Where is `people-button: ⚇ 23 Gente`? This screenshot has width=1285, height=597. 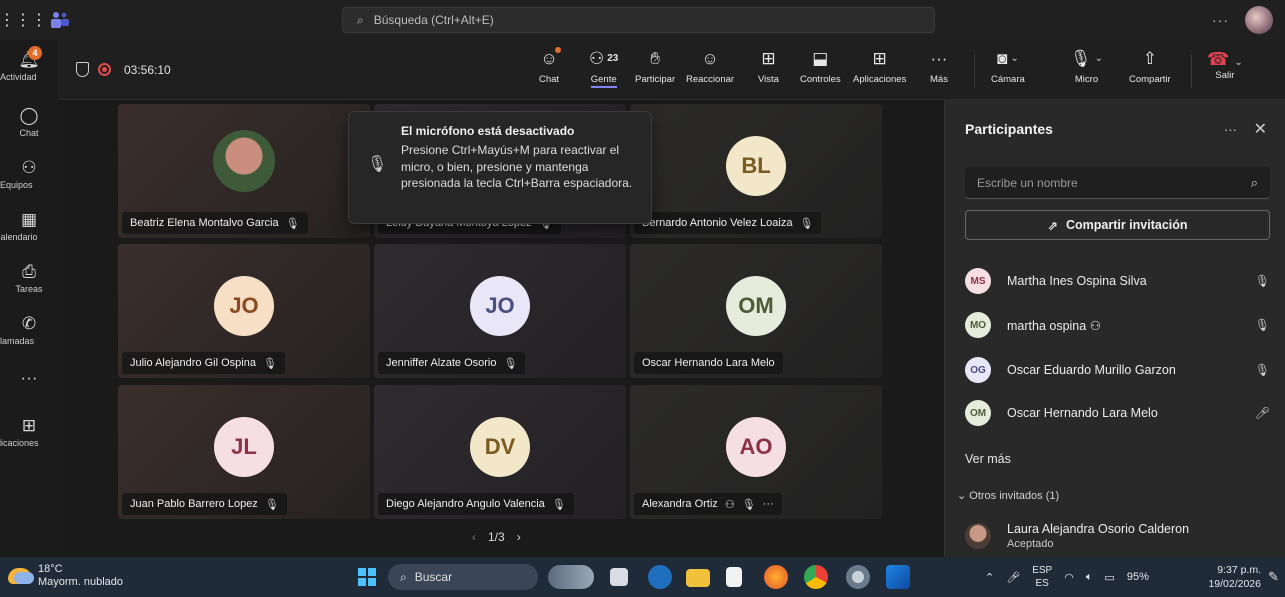
people-button: ⚇ 23 Gente is located at coordinates (603, 68).